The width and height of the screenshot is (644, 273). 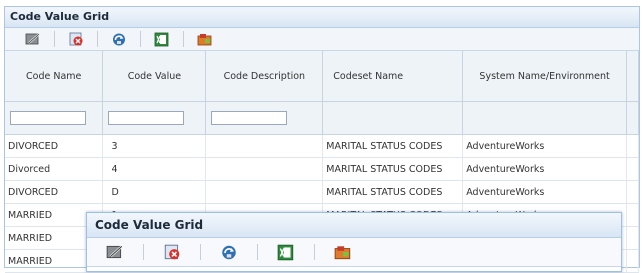 What do you see at coordinates (54, 76) in the screenshot?
I see `column-header-code-name: Code Name` at bounding box center [54, 76].